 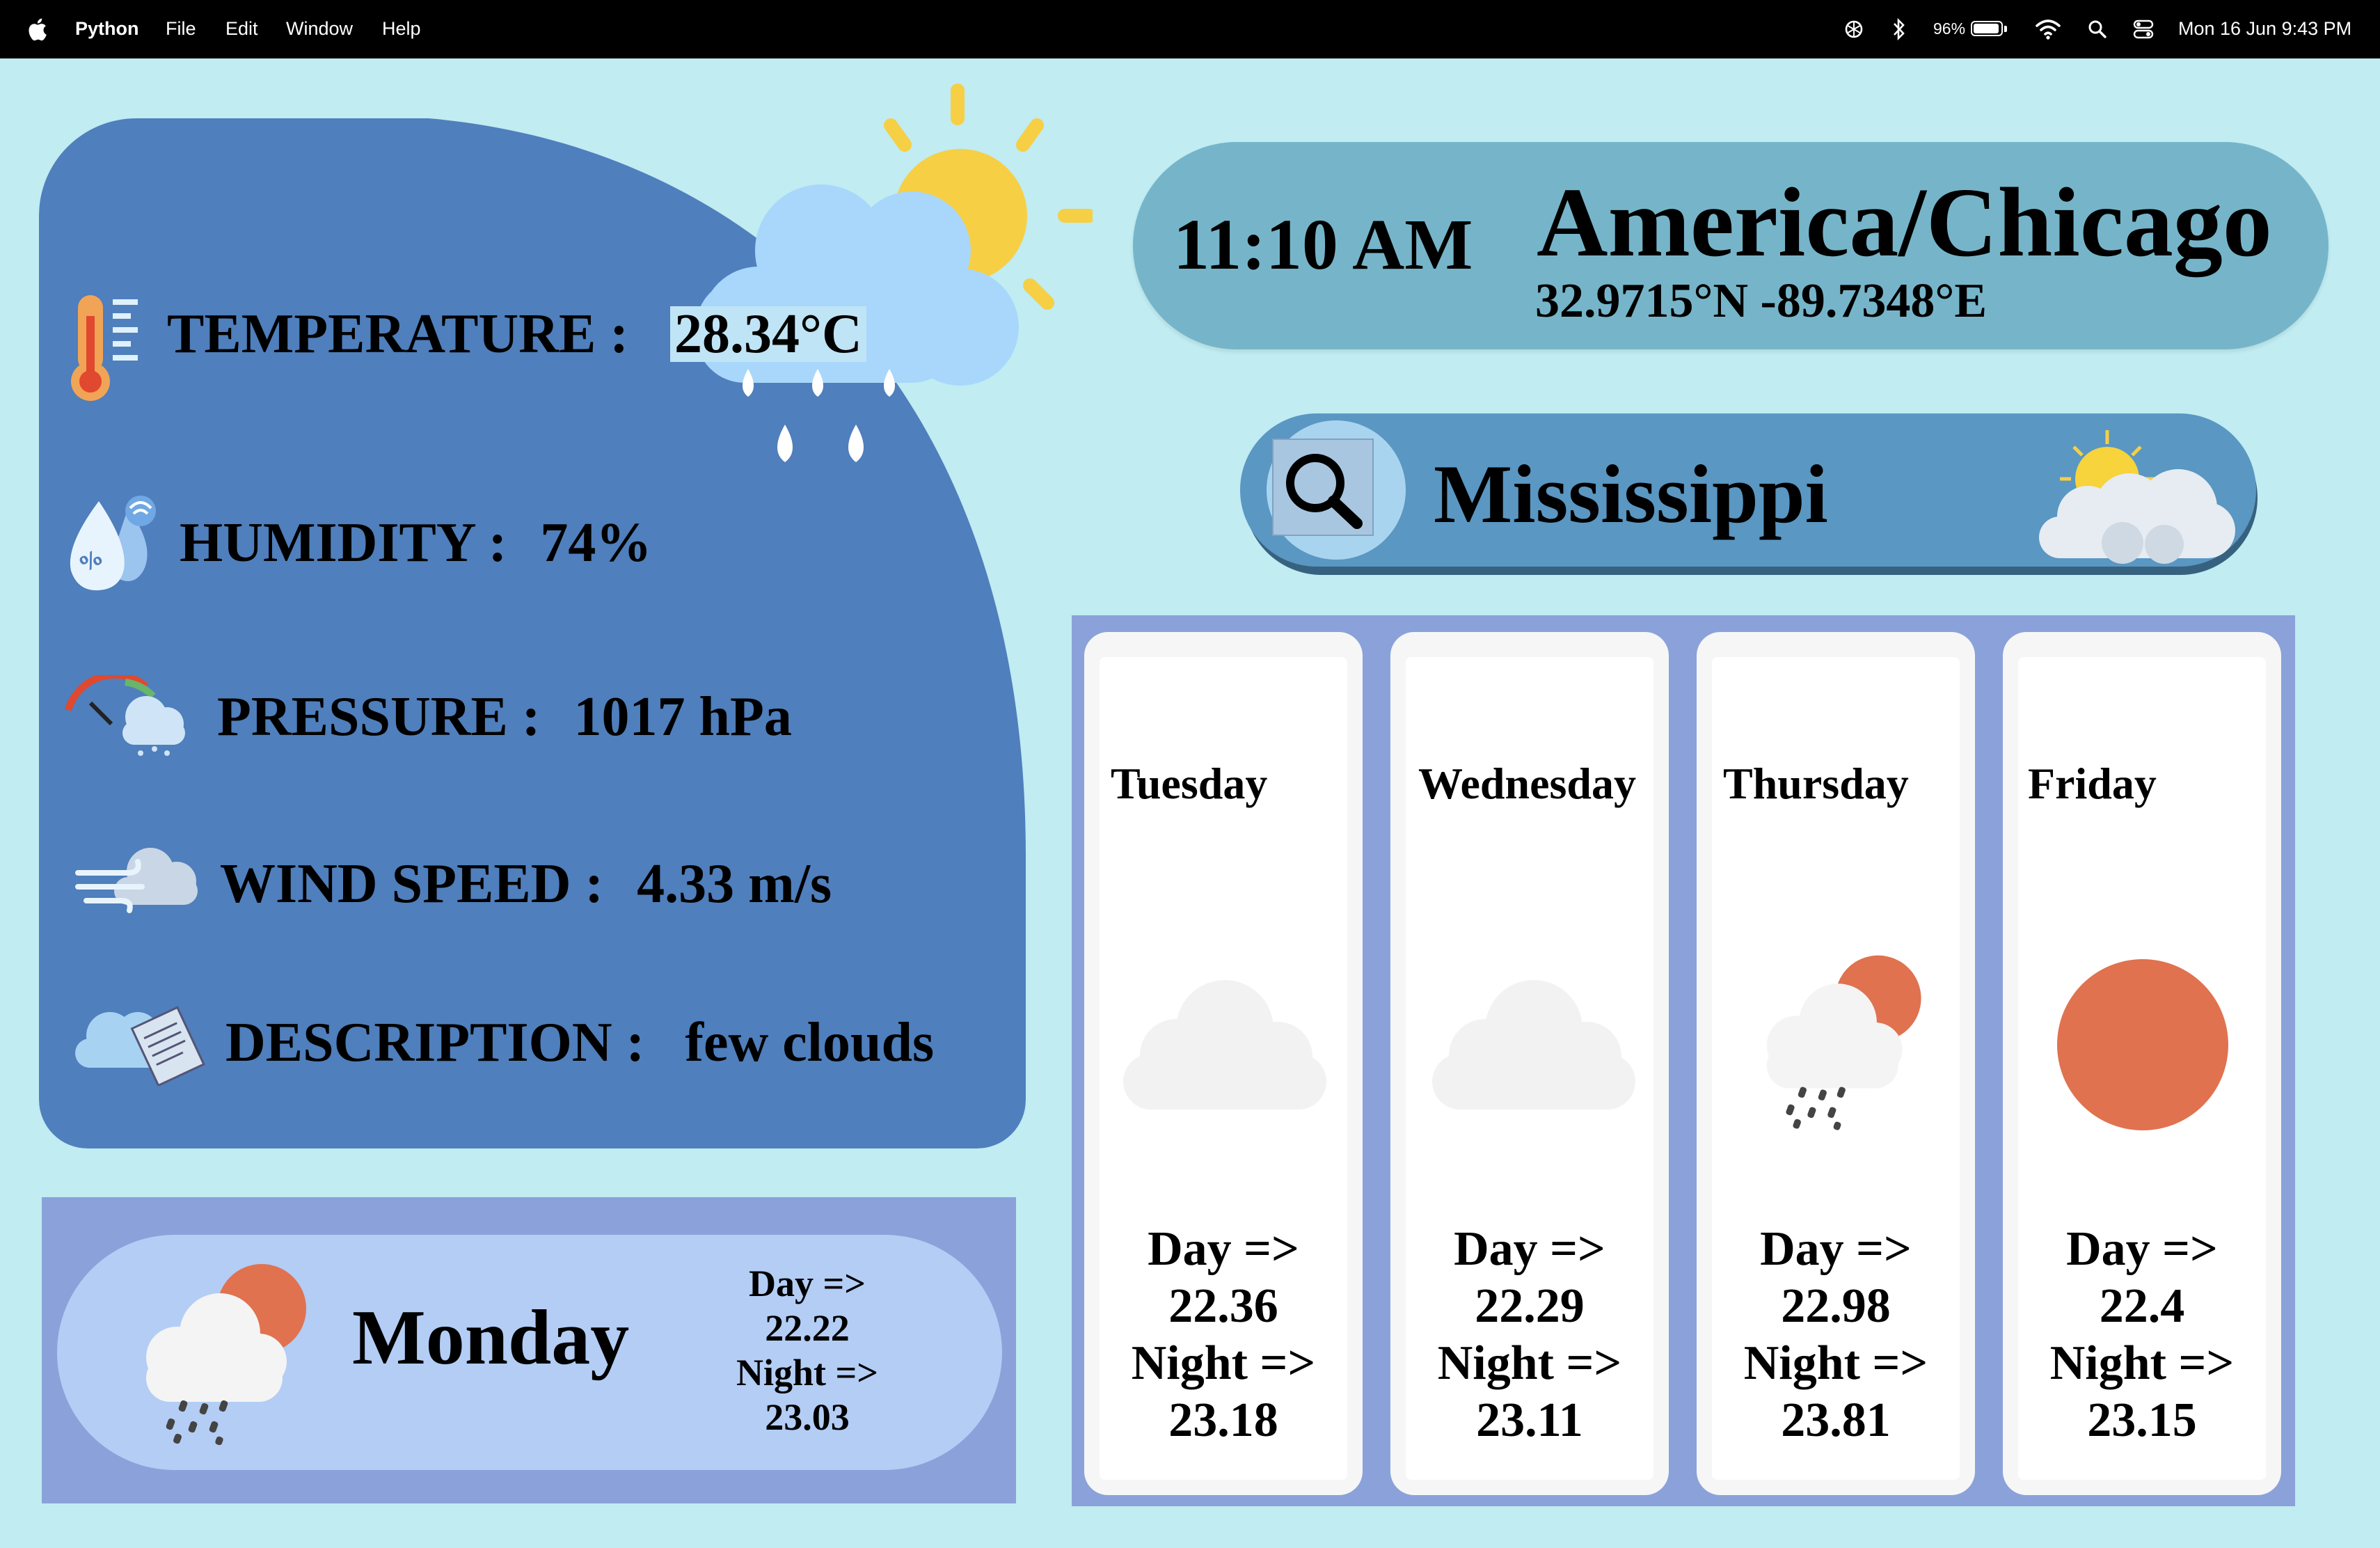 I want to click on menu-window: Window, so click(x=319, y=29).